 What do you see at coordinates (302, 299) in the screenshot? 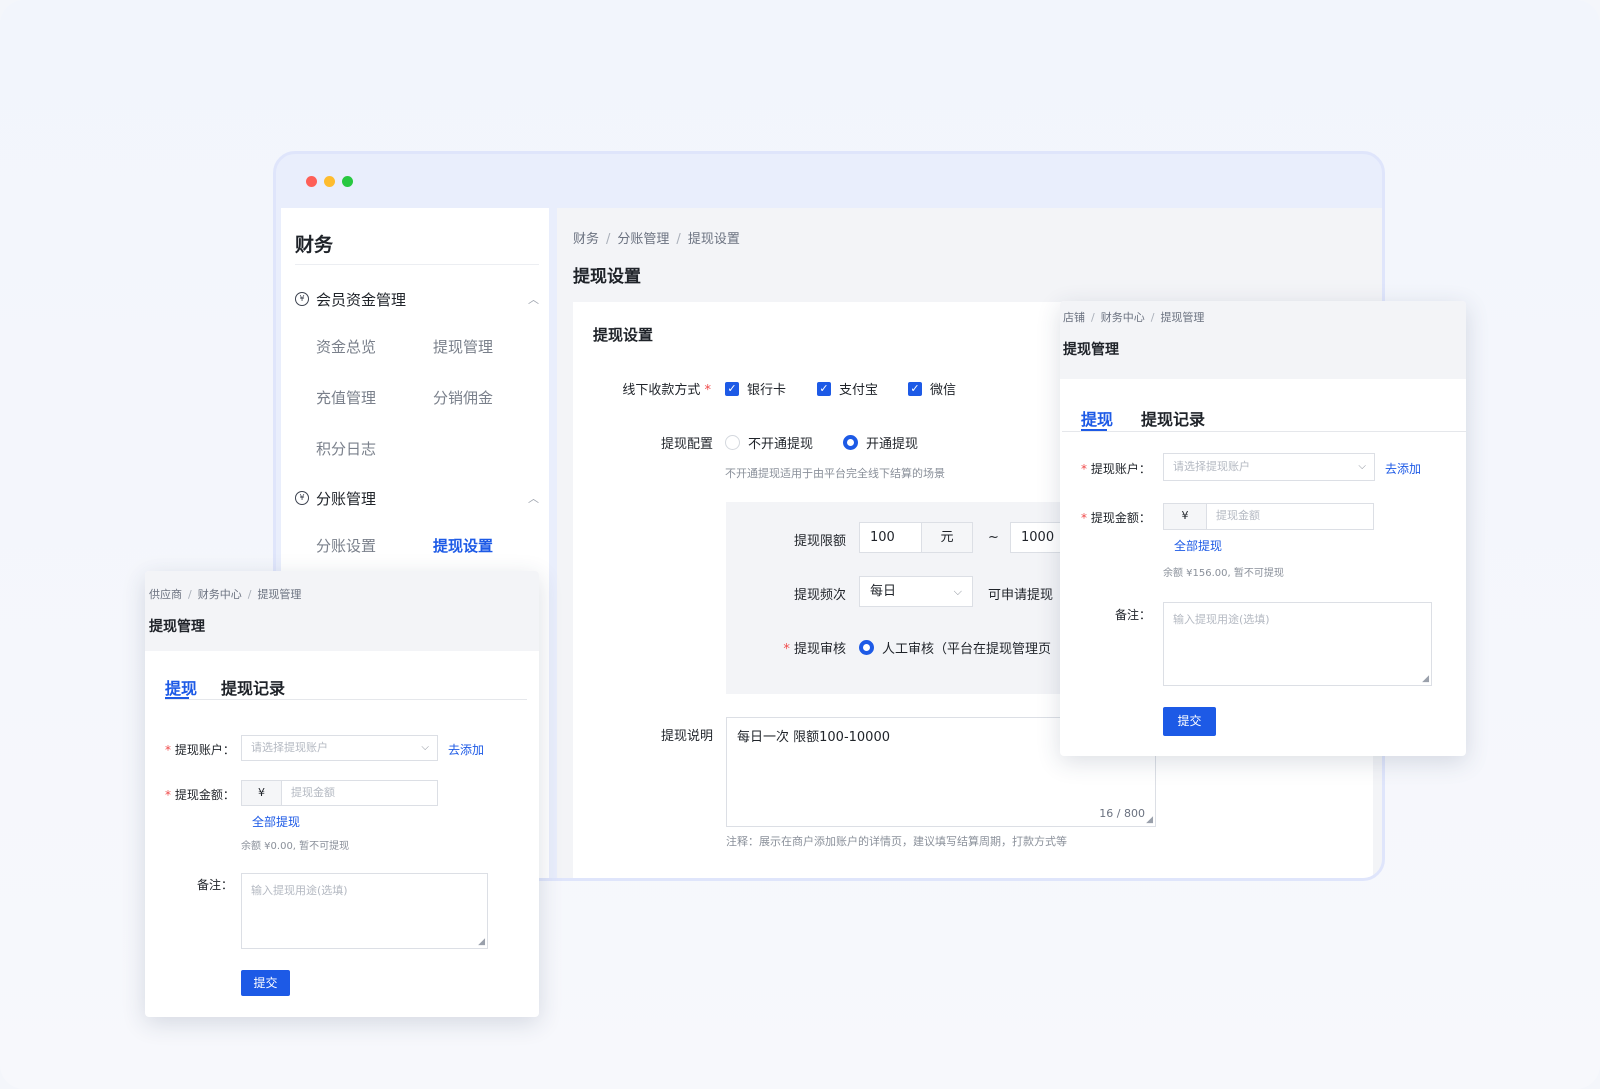
I see `currency-circle-icon: ¥` at bounding box center [302, 299].